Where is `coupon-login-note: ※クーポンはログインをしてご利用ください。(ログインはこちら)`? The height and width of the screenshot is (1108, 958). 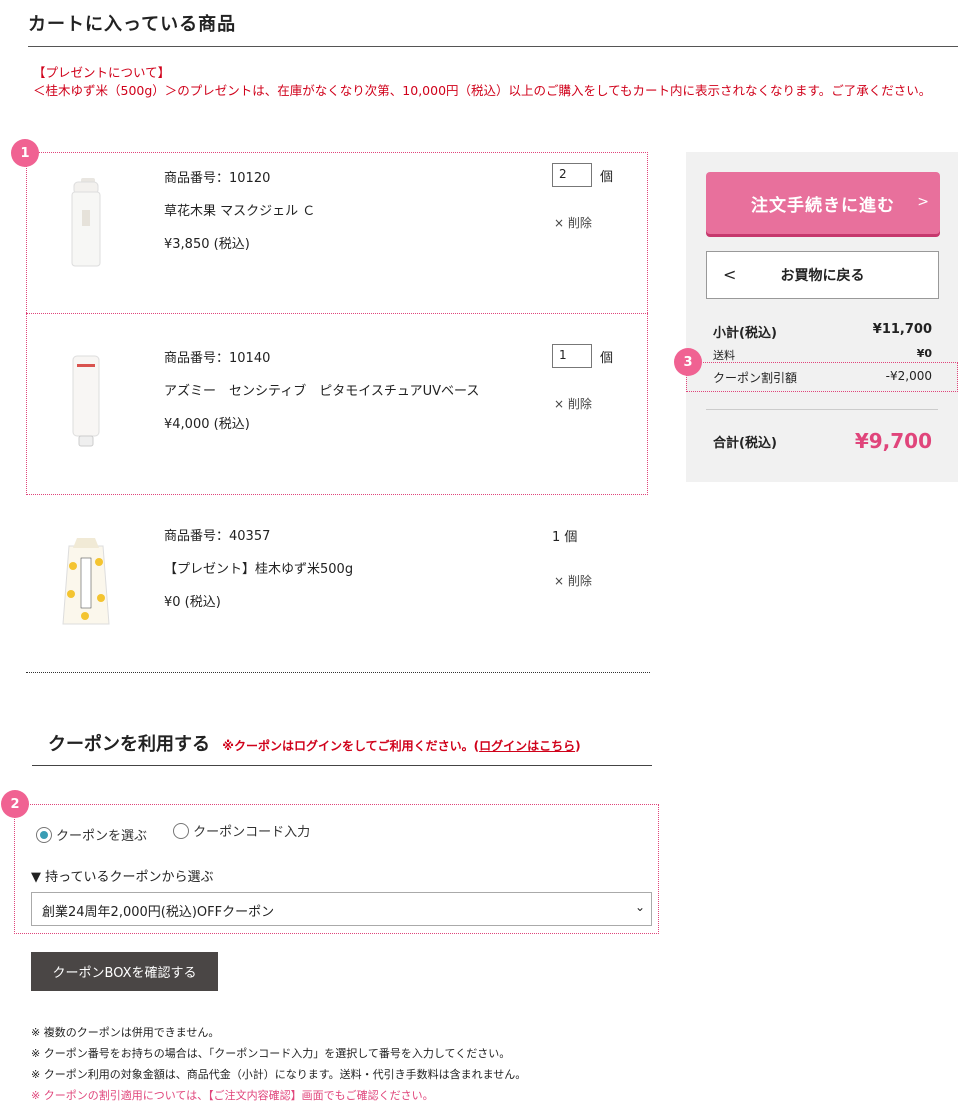
coupon-login-note: ※クーポンはログインをしてご利用ください。(ログインはこちら) is located at coordinates (401, 746).